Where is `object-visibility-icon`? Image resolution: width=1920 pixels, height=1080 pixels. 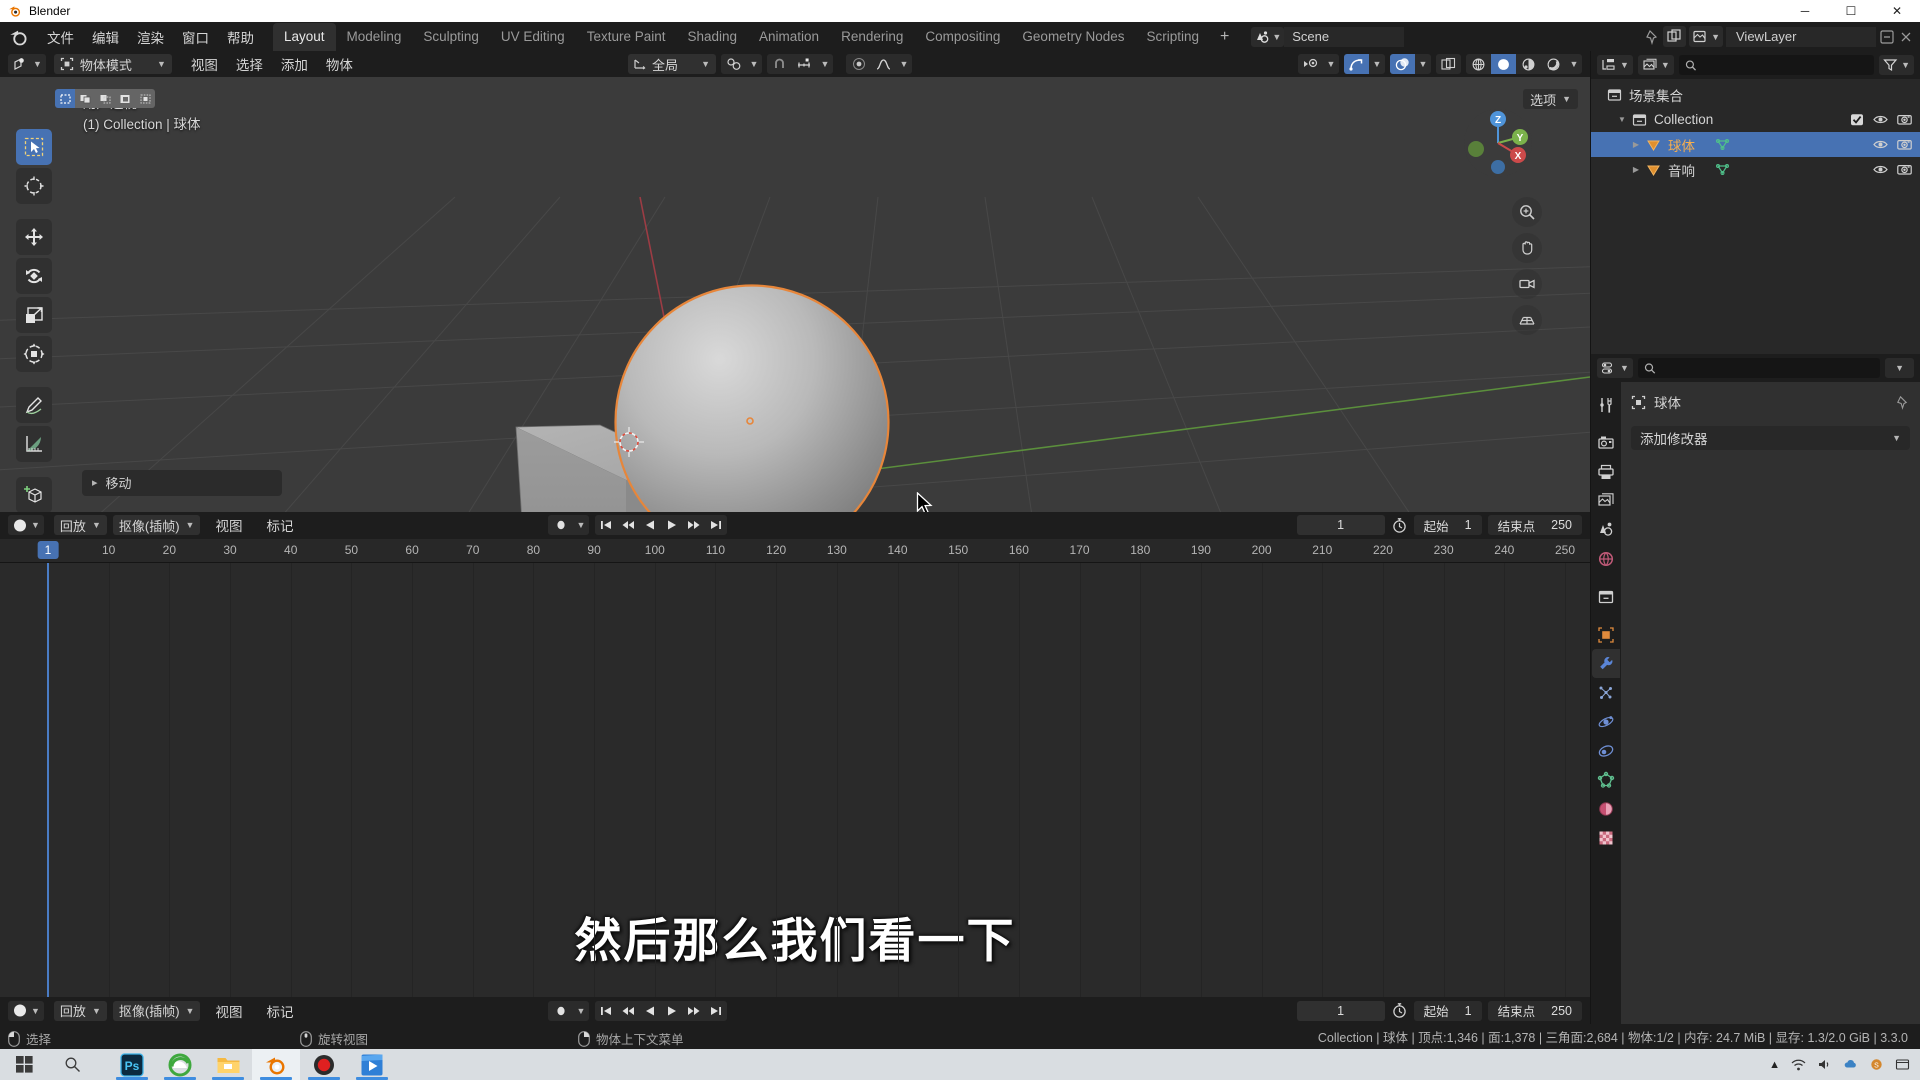
object-visibility-icon is located at coordinates (1310, 64).